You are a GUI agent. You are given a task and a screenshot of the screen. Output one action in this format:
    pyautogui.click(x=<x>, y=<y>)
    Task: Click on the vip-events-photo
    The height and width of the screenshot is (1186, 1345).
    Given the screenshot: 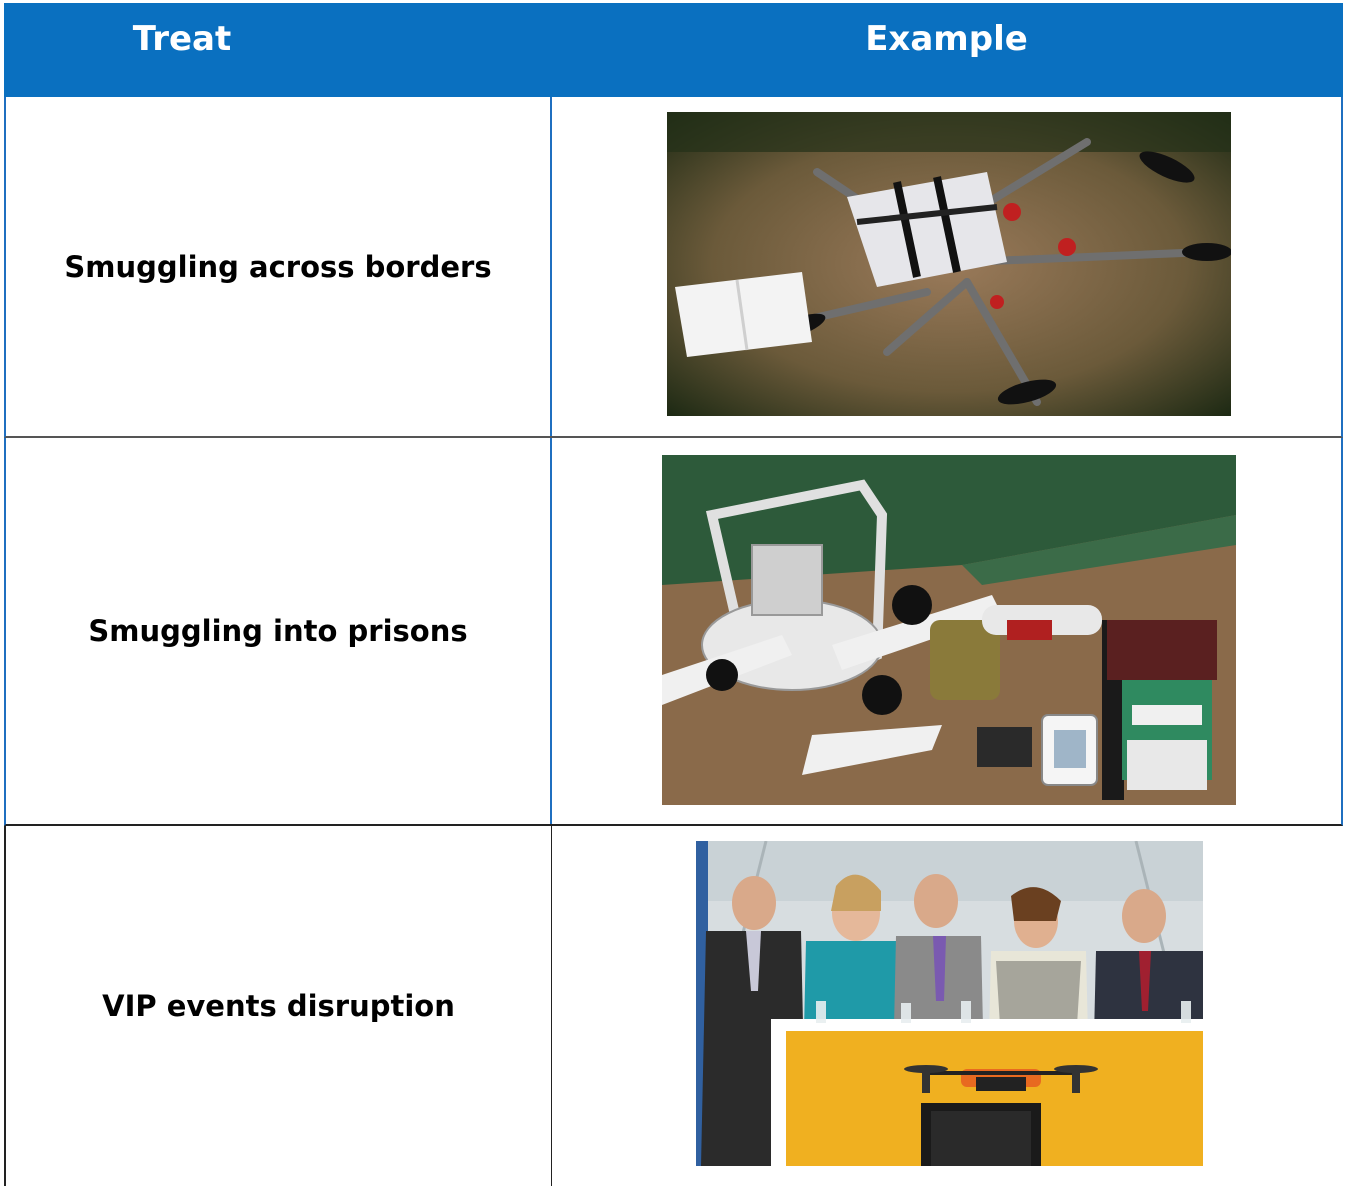 What is the action you would take?
    pyautogui.click(x=949, y=1003)
    